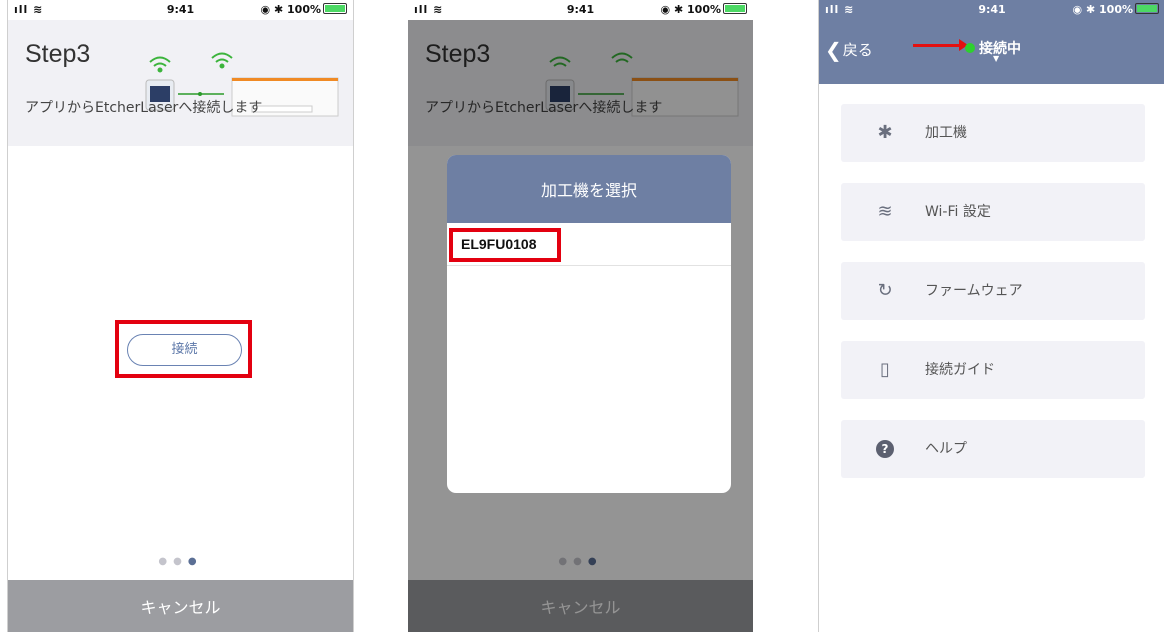 The image size is (1164, 632). I want to click on page-indicator: ●●●, so click(180, 561).